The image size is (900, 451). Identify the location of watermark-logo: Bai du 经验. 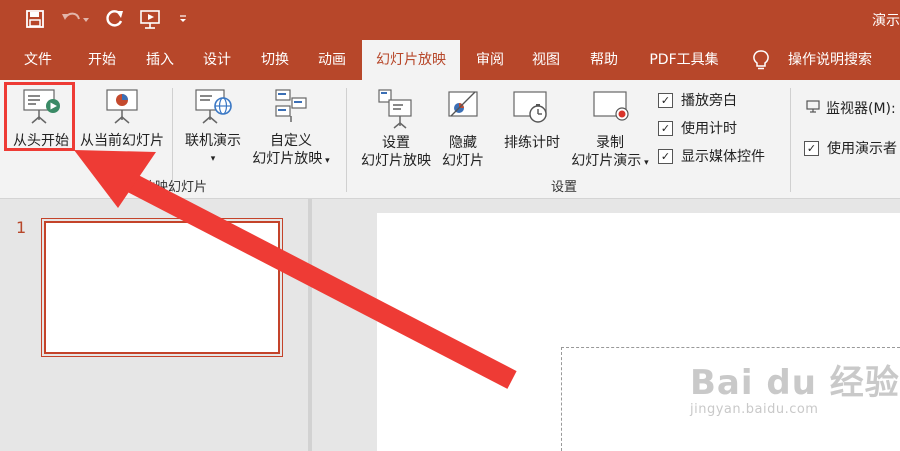
(795, 383).